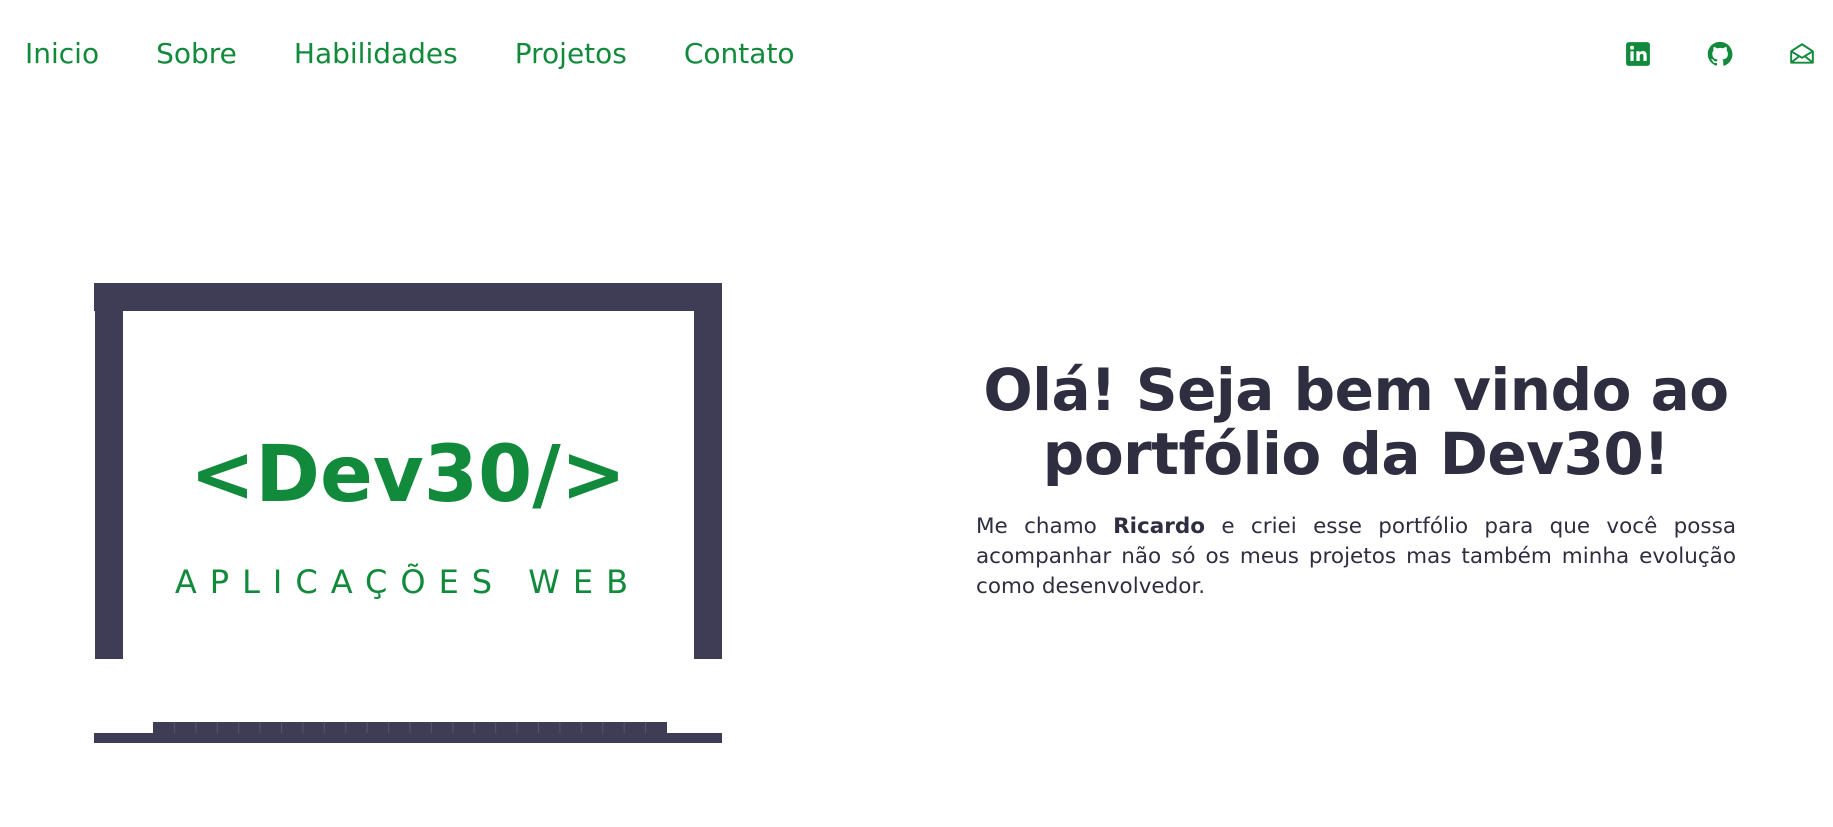 This screenshot has height=827, width=1833. Describe the element at coordinates (739, 54) in the screenshot. I see `nav-link-contato: Contato` at that location.